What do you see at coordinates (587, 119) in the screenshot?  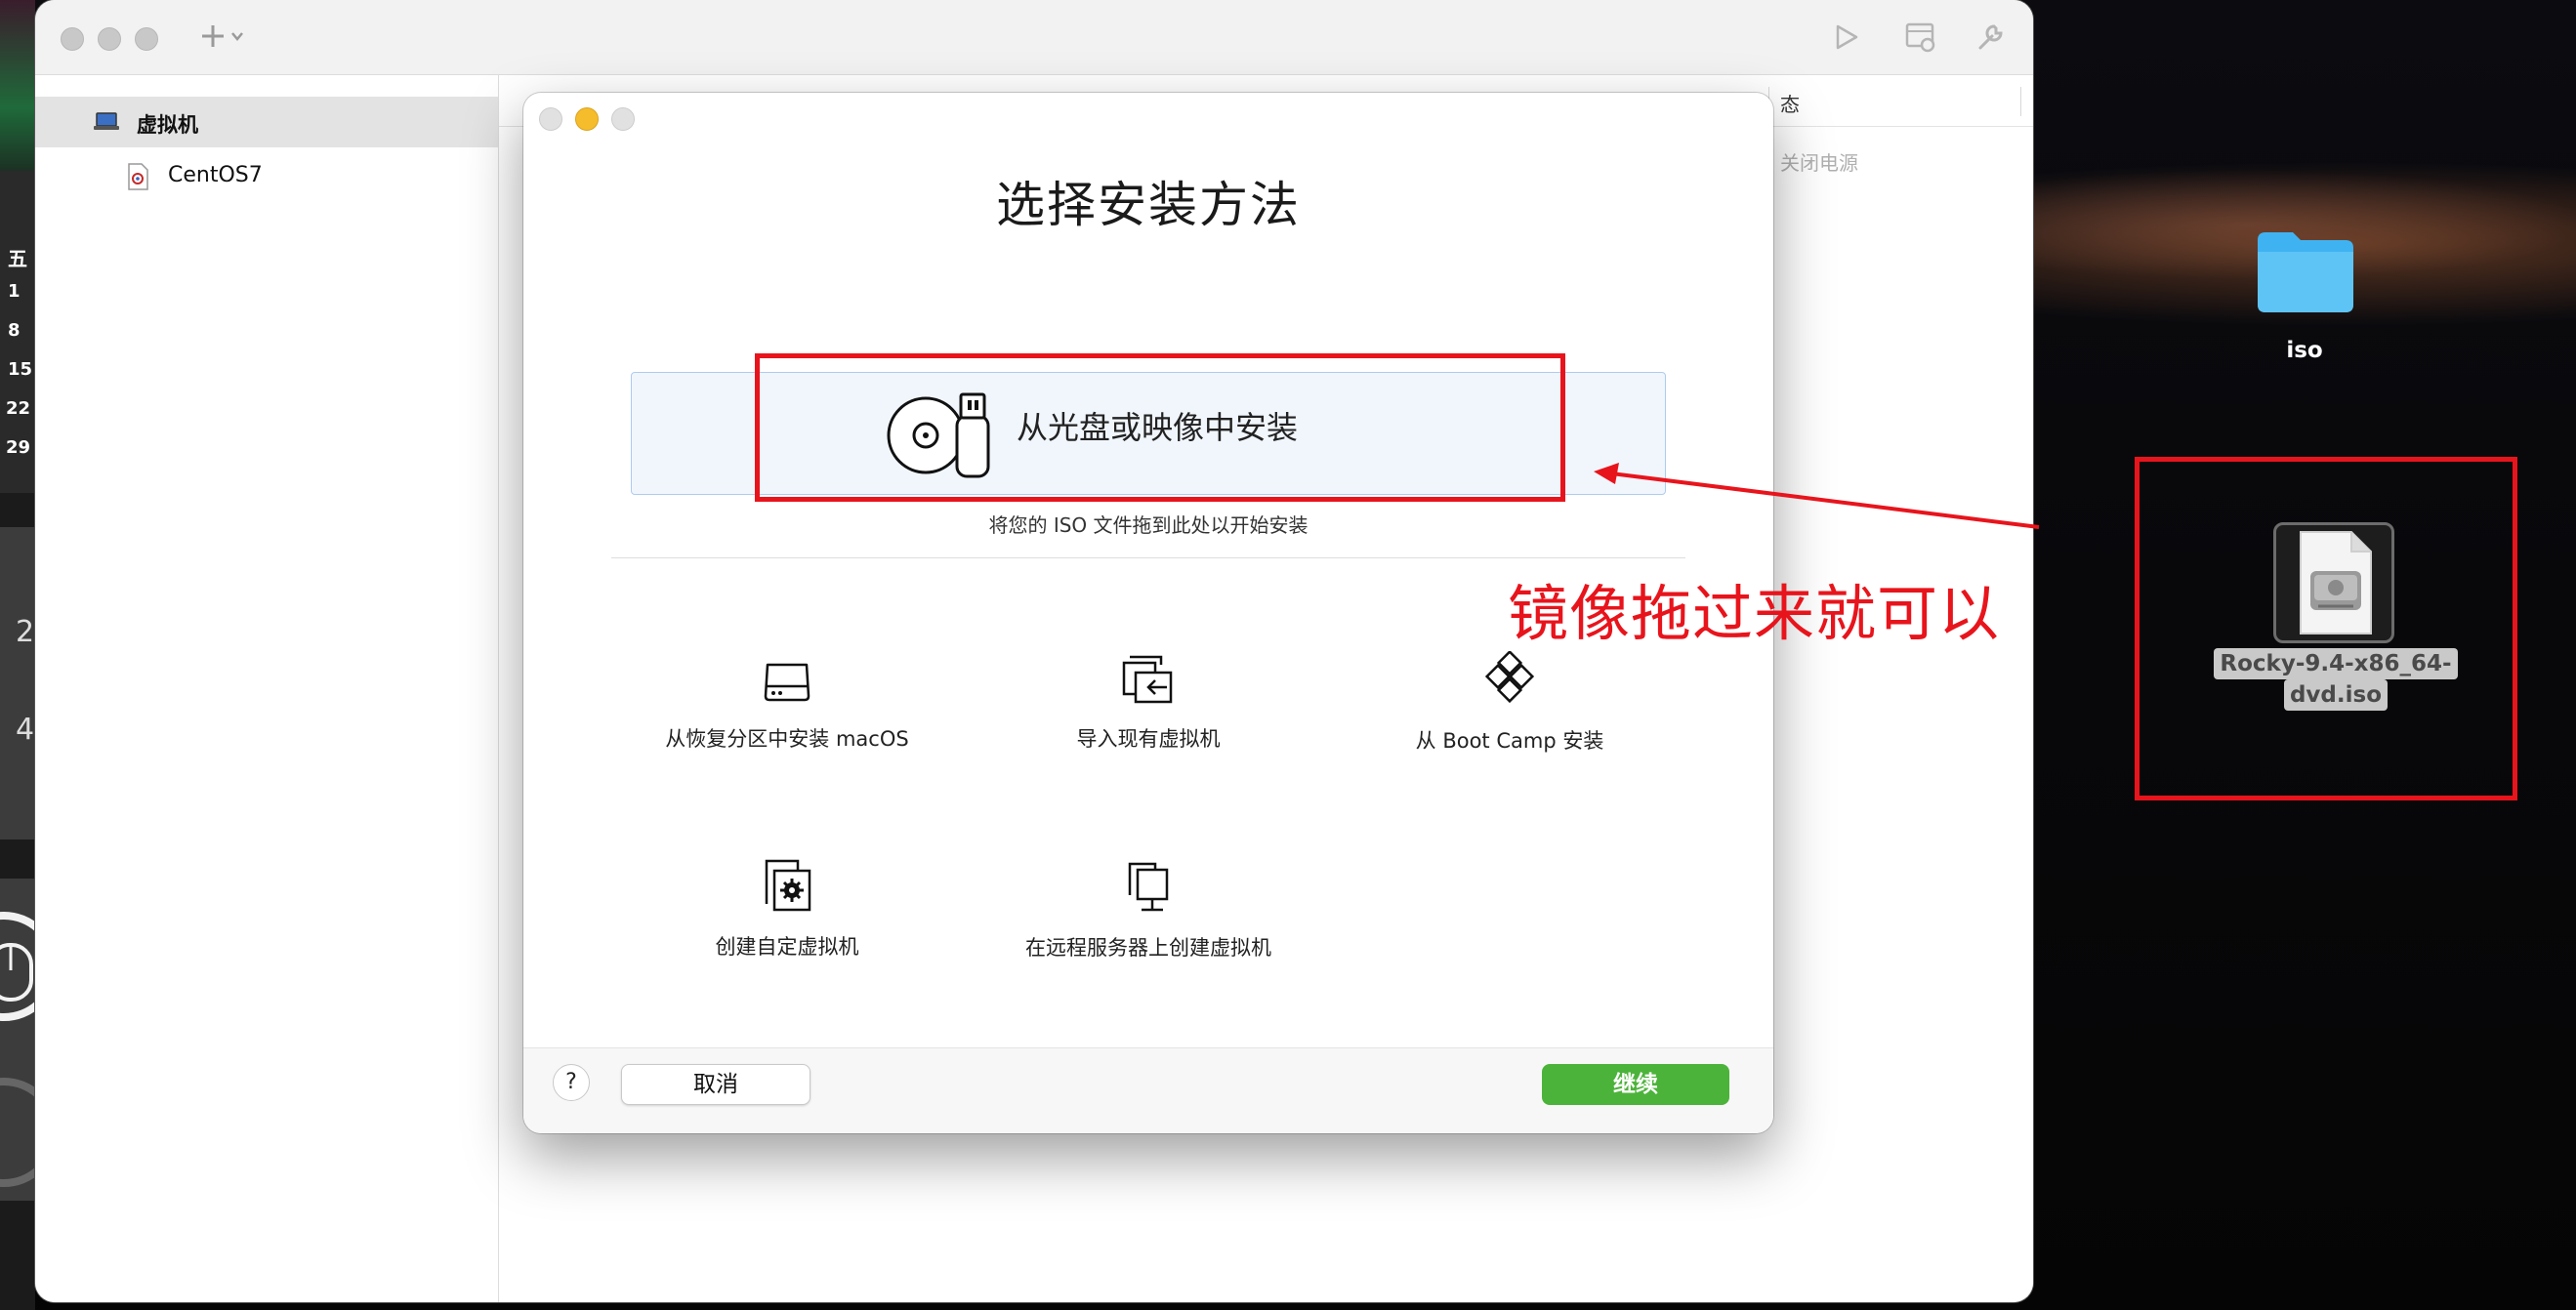 I see `dialog-minimize-button` at bounding box center [587, 119].